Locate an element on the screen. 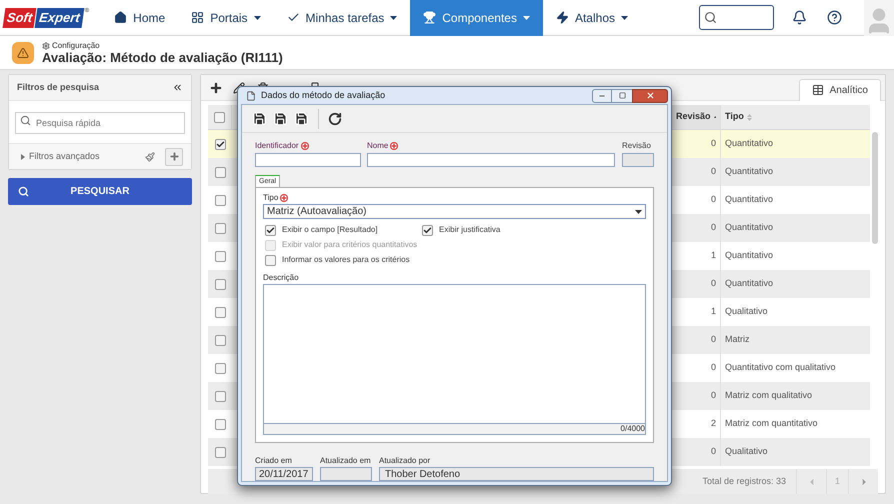 This screenshot has width=894, height=504. field-label: Tipo is located at coordinates (454, 198).